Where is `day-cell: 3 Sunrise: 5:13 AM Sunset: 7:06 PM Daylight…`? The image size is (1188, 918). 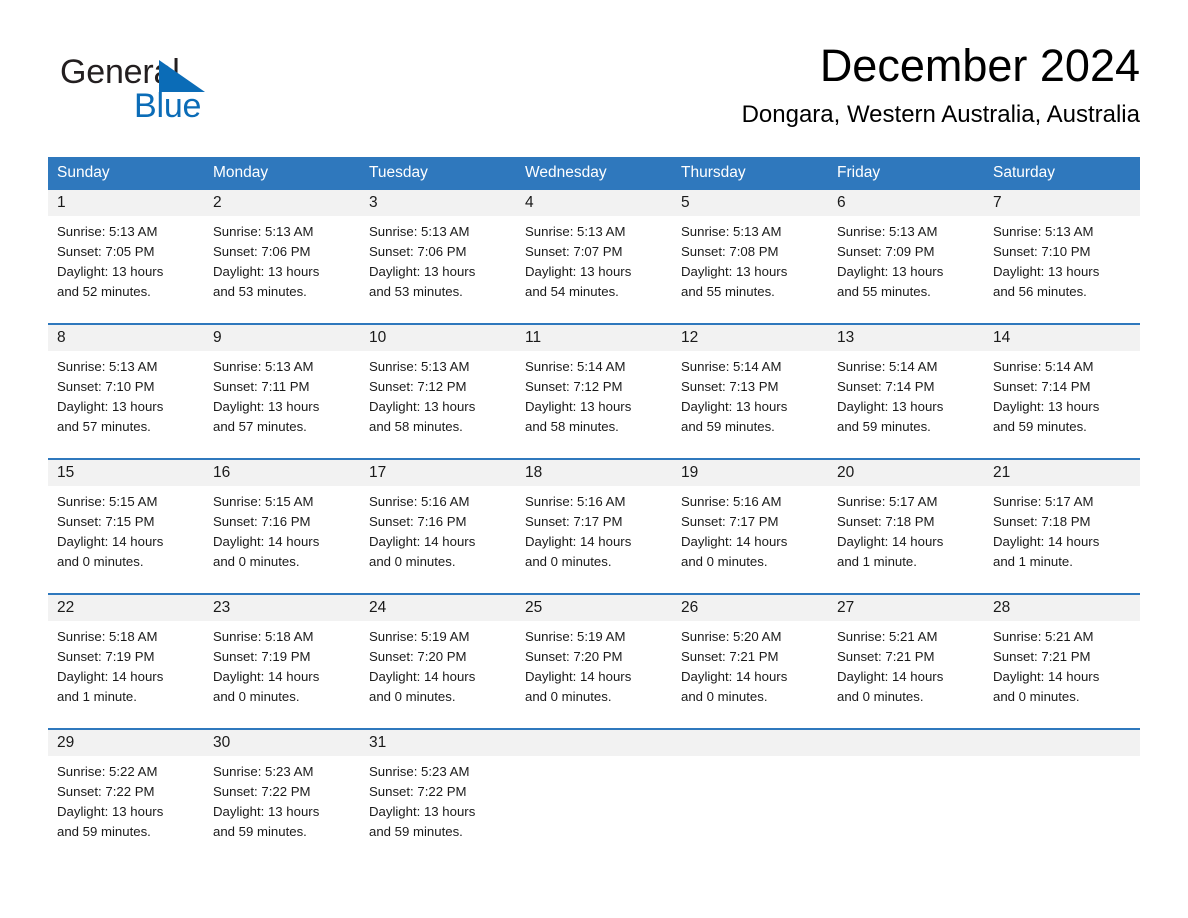
day-cell: 3 Sunrise: 5:13 AM Sunset: 7:06 PM Daylight… is located at coordinates (438, 256).